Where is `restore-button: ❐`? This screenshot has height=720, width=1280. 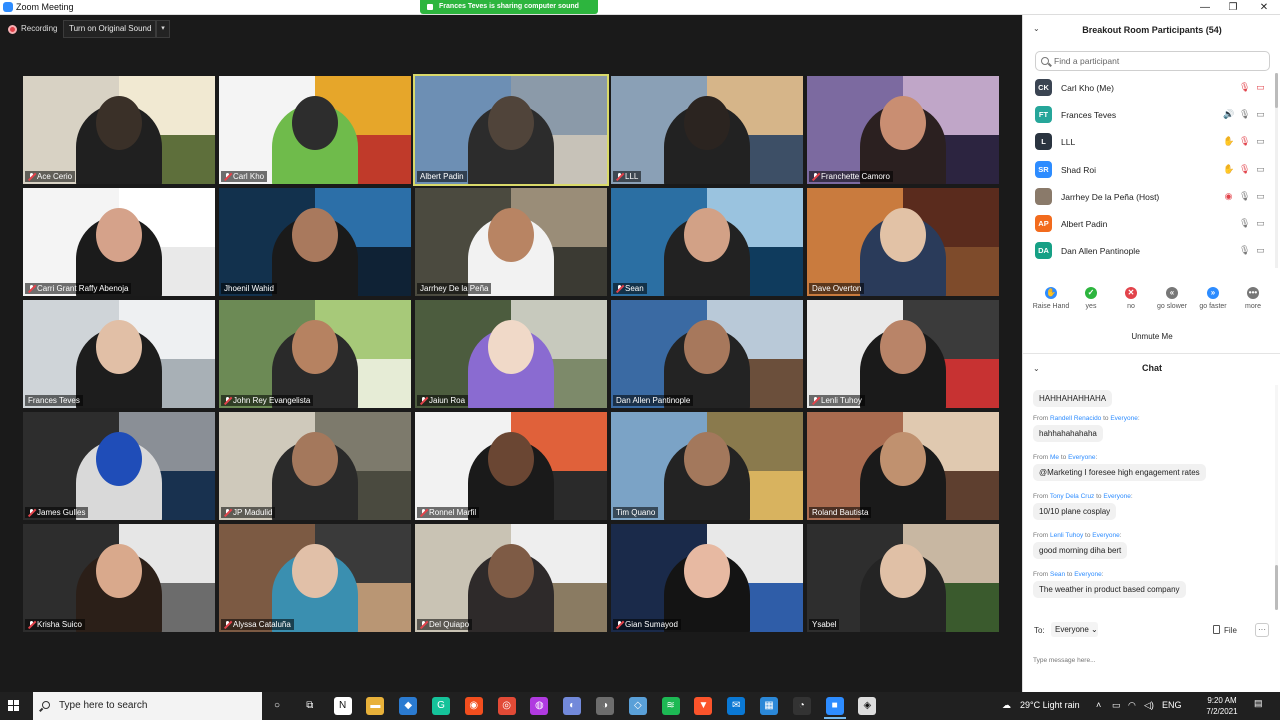 restore-button: ❐ is located at coordinates (1233, 7).